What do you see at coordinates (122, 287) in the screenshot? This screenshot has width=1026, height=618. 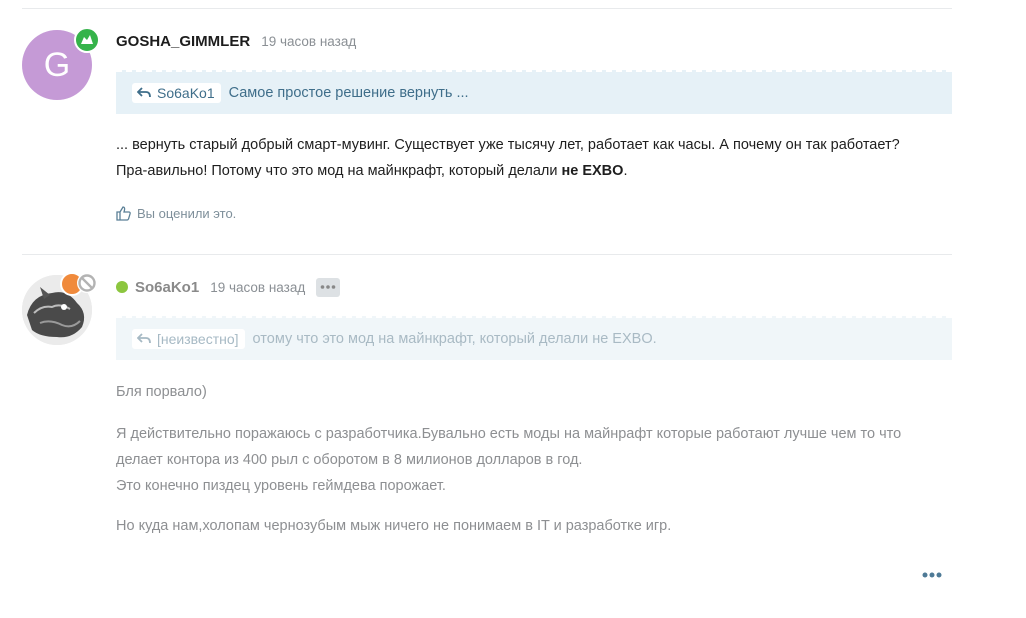 I see `online-status-icon` at bounding box center [122, 287].